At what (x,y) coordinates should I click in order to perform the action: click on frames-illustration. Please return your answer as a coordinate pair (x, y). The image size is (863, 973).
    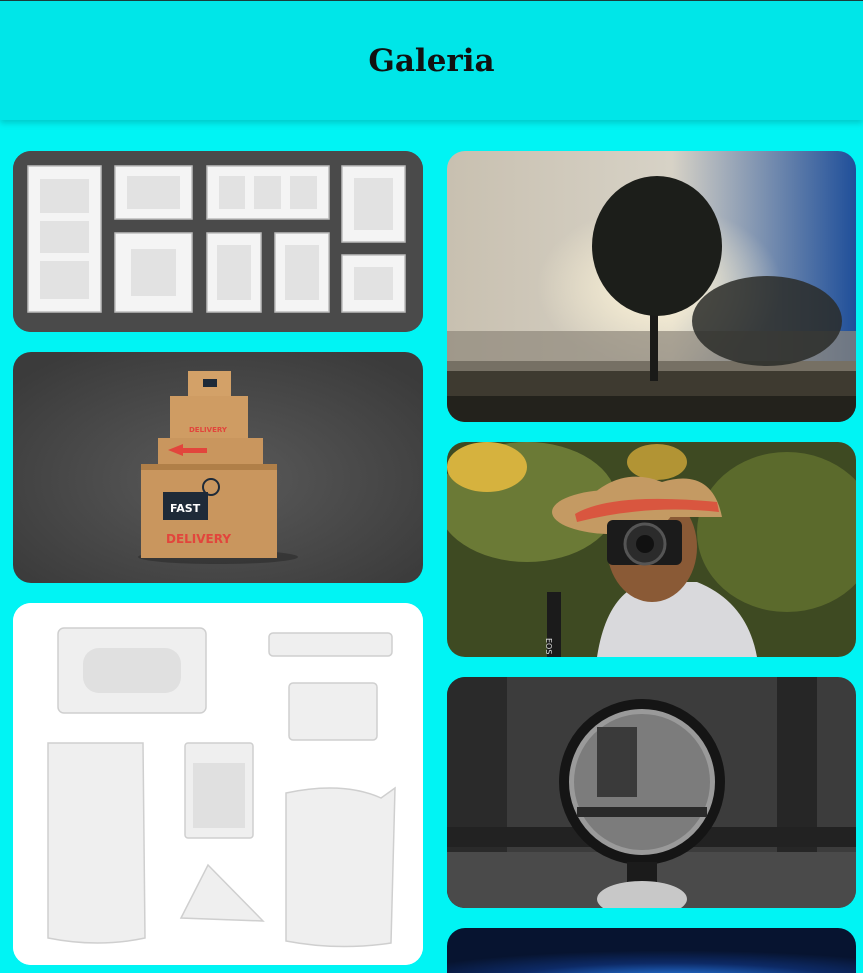
    Looking at the image, I should click on (218, 241).